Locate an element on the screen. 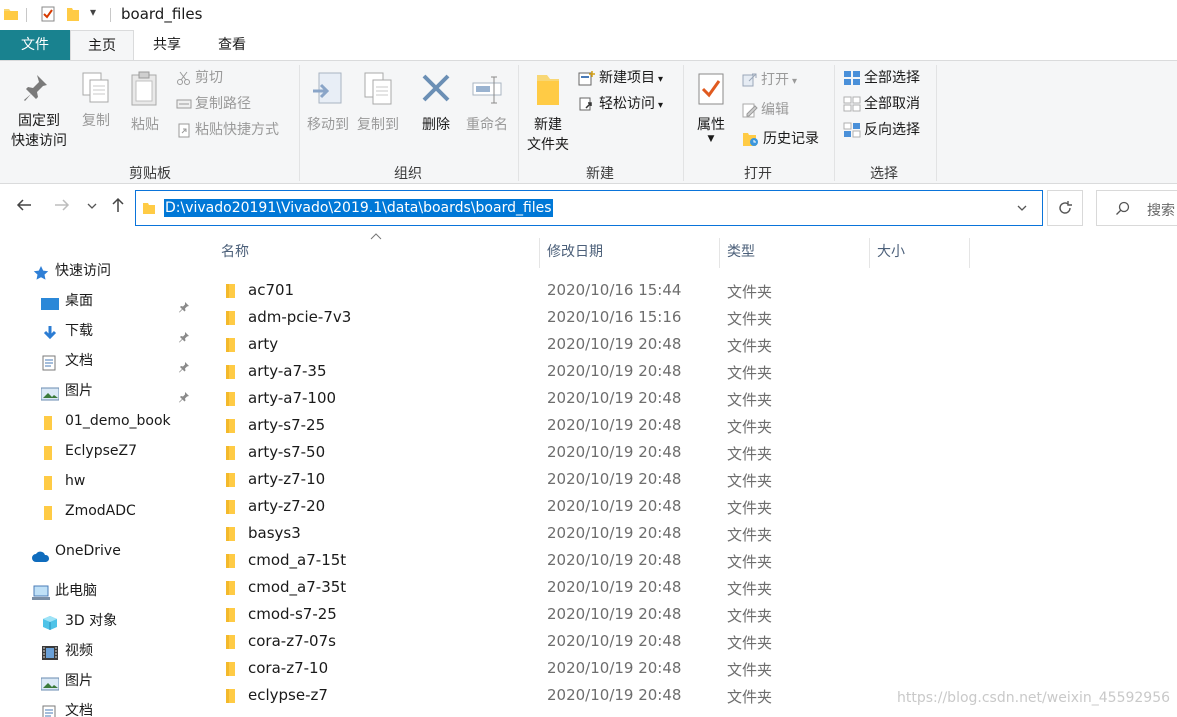  column-header-size: 大小 is located at coordinates (917, 254).